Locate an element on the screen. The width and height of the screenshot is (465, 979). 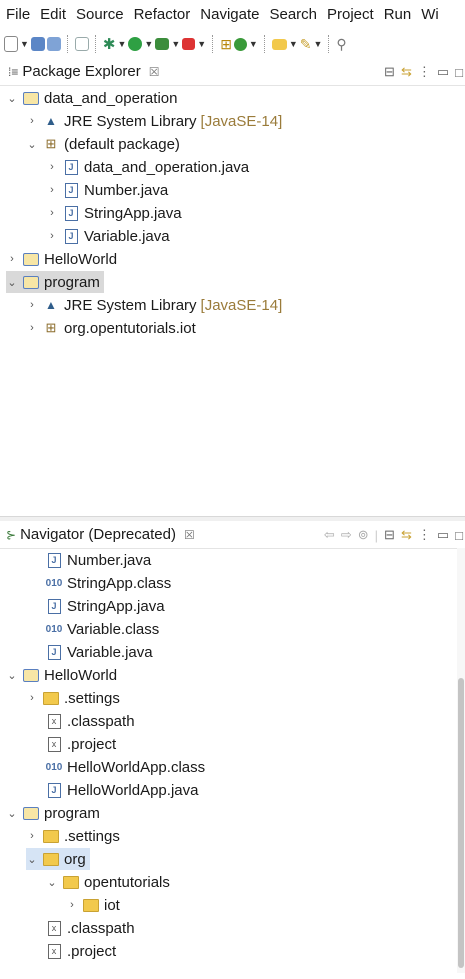
tree-item-java-file: › J StringApp.java is located at coordinates (113, 213).